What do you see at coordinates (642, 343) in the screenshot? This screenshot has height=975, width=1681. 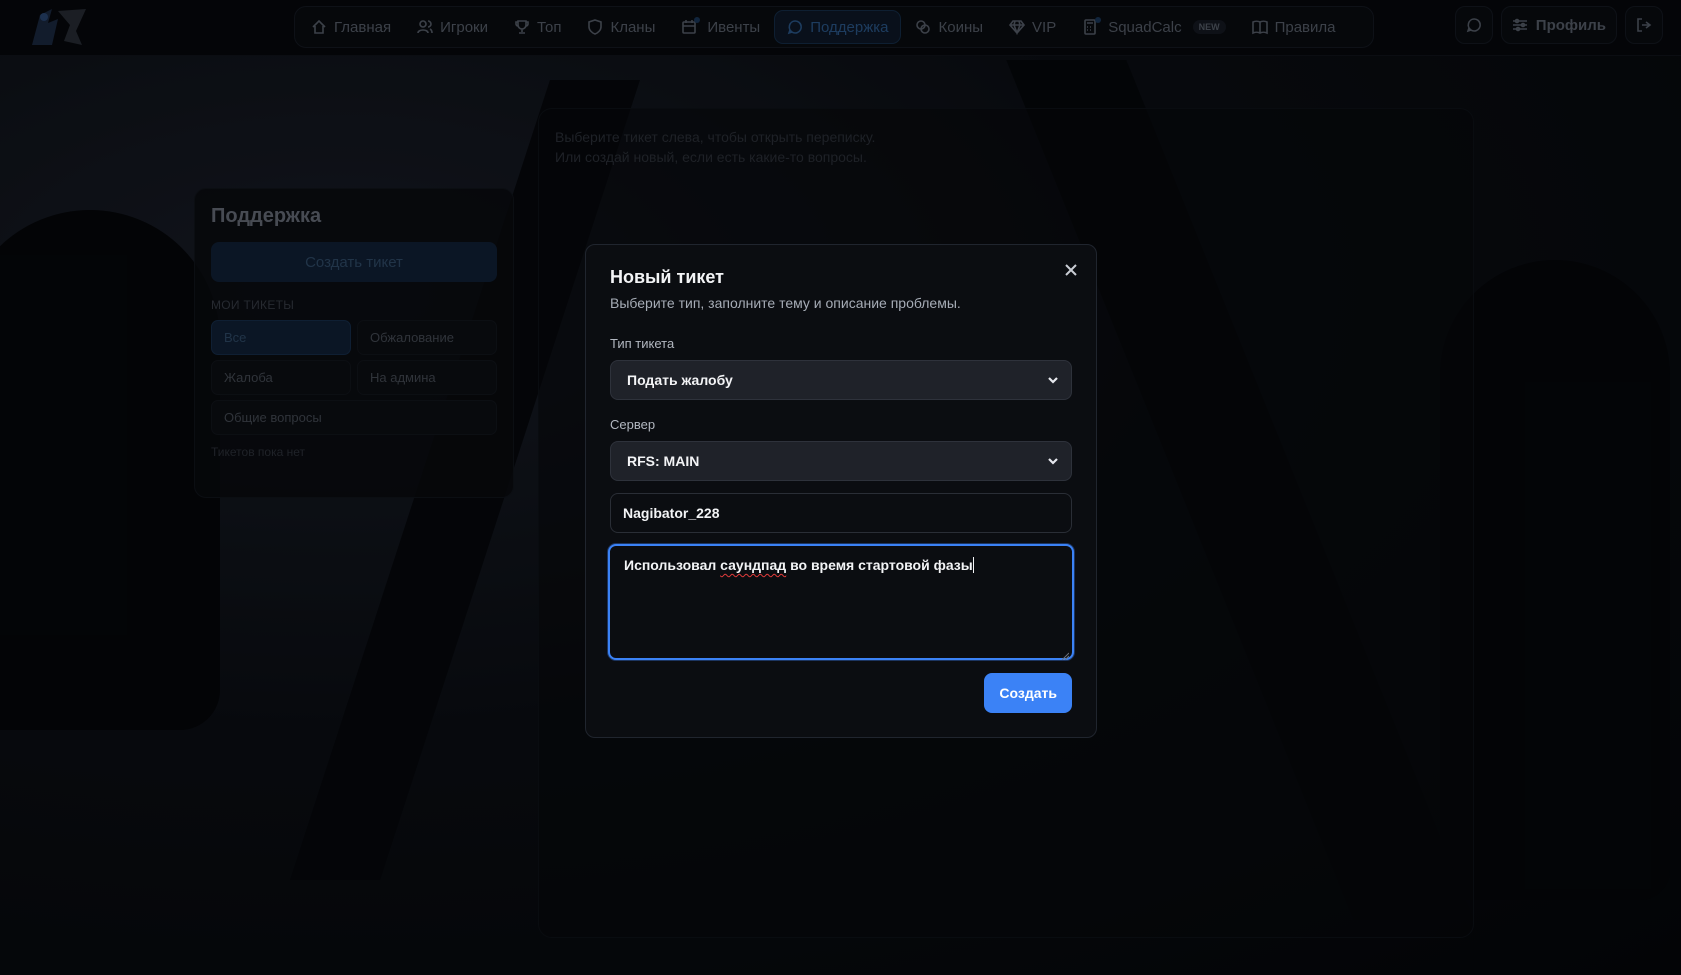 I see `ticket-type-label: Тип тикета` at bounding box center [642, 343].